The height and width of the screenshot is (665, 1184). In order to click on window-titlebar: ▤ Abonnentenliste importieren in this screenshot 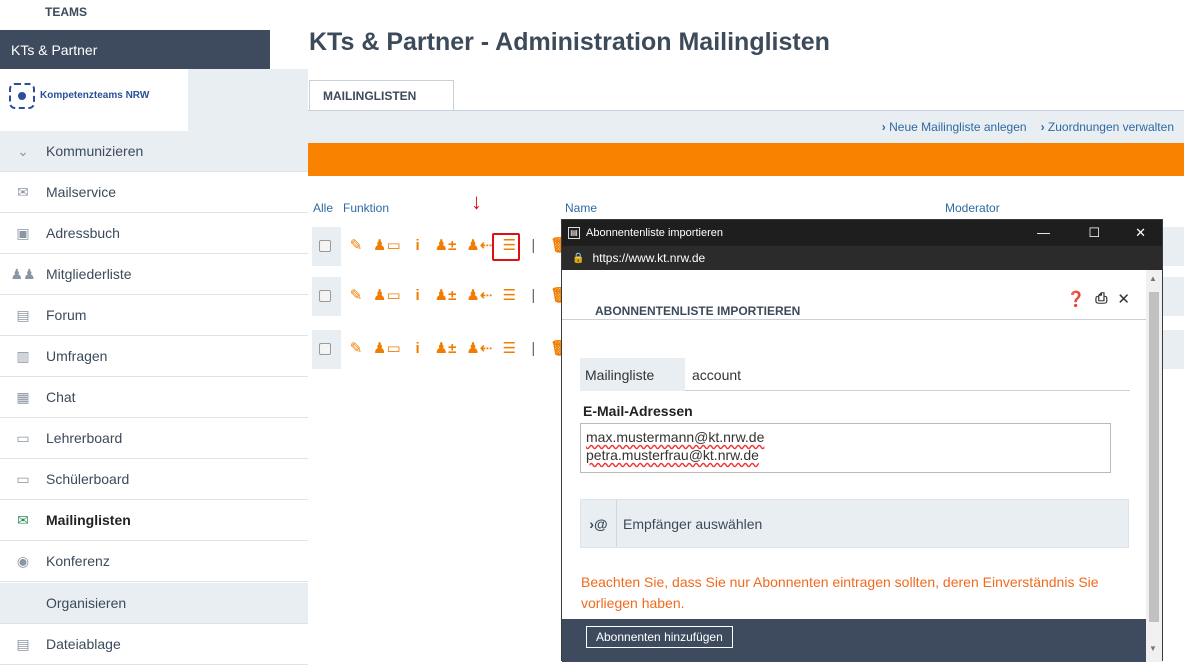, I will do `click(862, 233)`.